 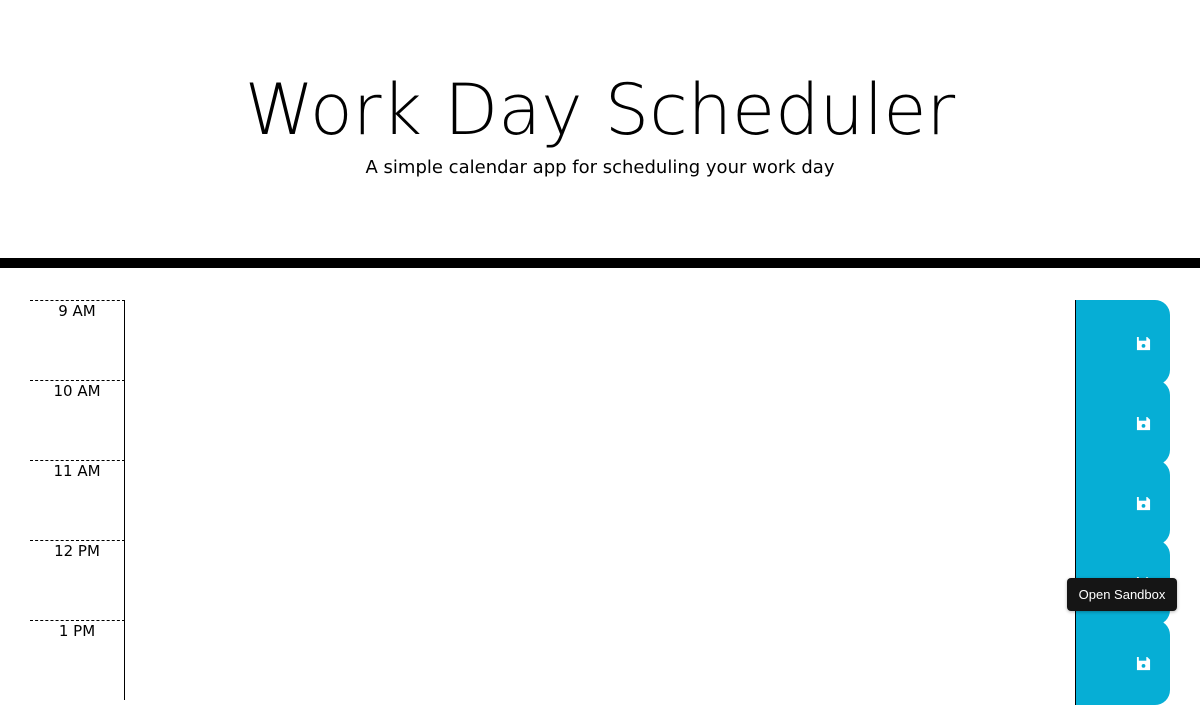 I want to click on timeblock-row: 11 AM, so click(x=600, y=502).